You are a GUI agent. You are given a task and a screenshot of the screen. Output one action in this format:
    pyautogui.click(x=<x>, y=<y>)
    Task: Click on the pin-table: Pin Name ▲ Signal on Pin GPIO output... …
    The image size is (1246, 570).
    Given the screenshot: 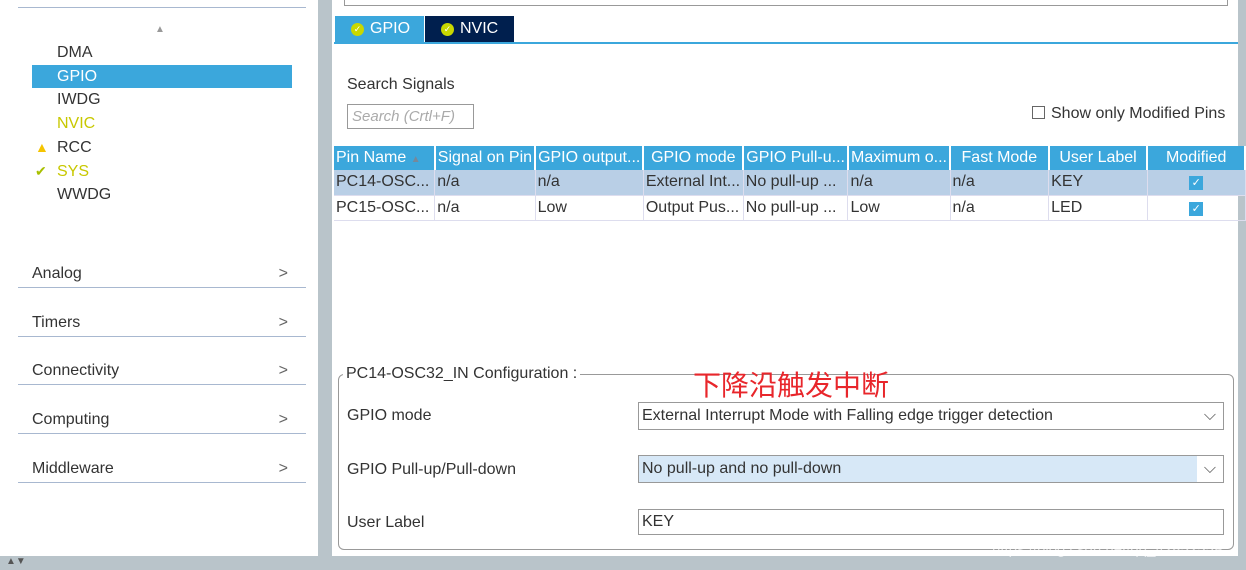 What is the action you would take?
    pyautogui.click(x=790, y=183)
    